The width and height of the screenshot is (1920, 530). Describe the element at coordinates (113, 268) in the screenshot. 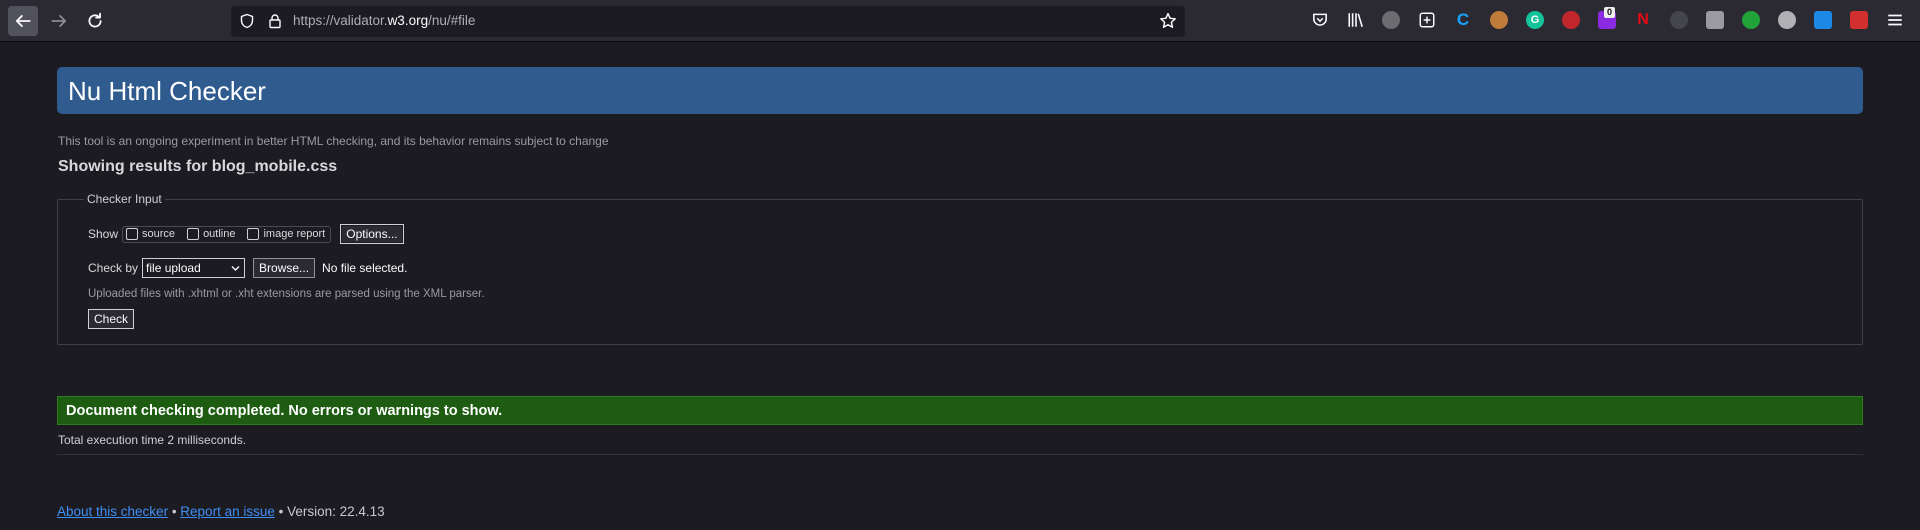

I see `check-by-label: Check by` at that location.